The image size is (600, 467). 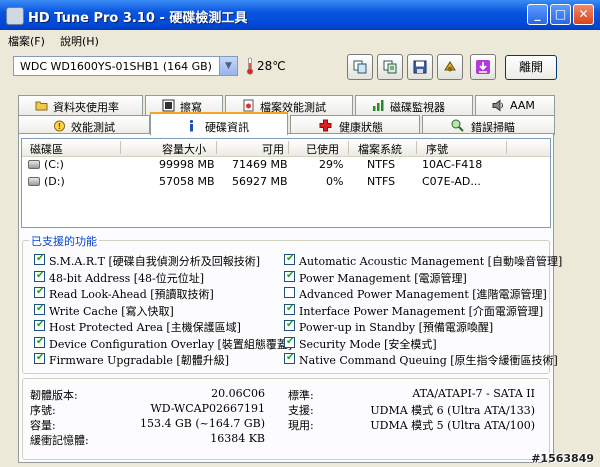 I want to click on tab-health: 健康狀態, so click(x=355, y=125).